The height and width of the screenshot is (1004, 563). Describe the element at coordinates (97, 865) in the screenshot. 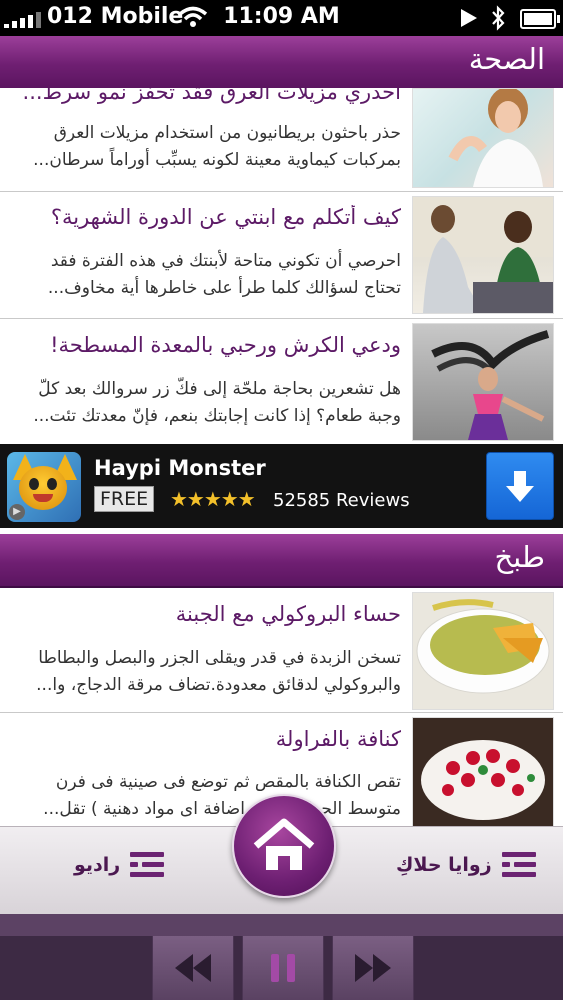

I see `tab-label: راديو` at that location.